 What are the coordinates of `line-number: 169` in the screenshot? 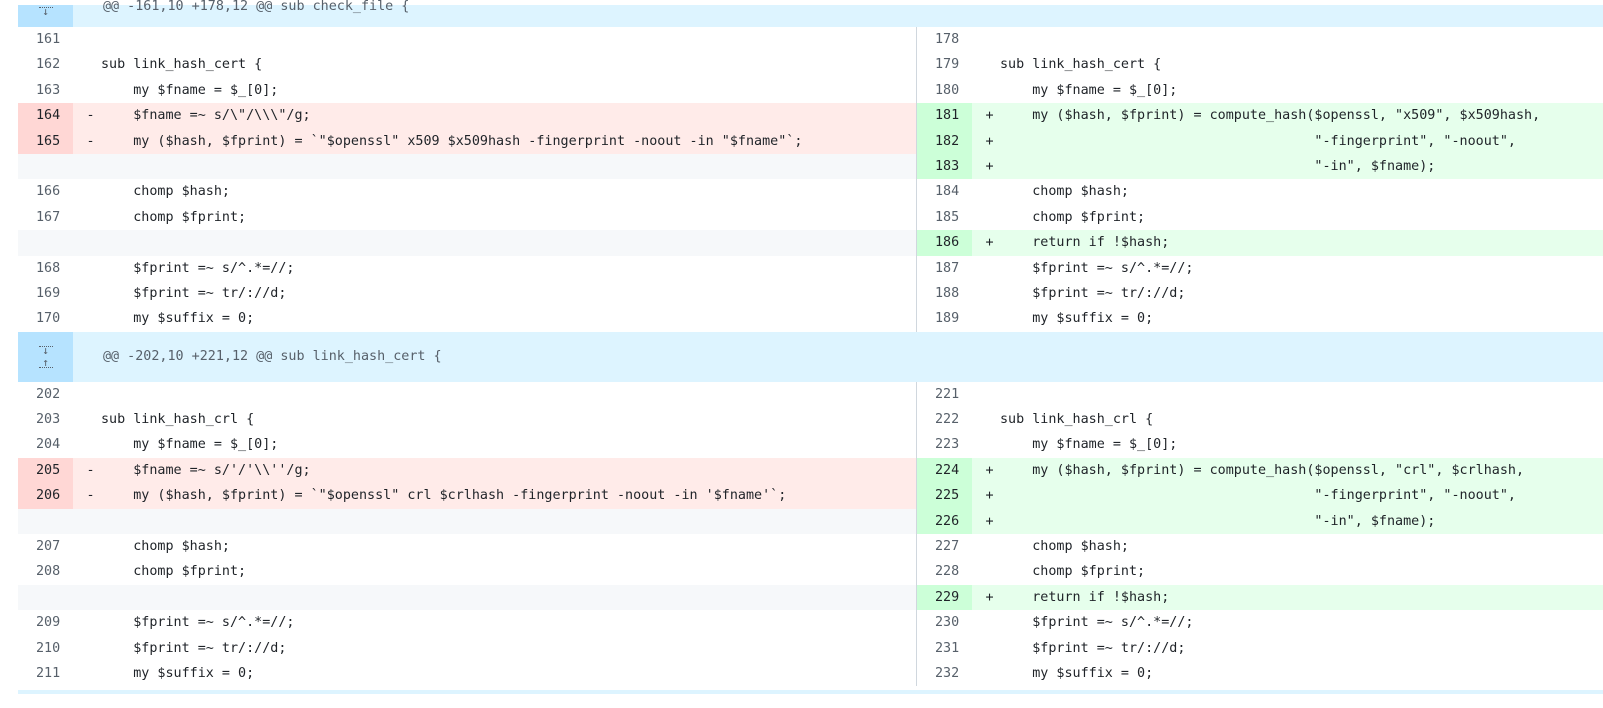 It's located at (45, 293).